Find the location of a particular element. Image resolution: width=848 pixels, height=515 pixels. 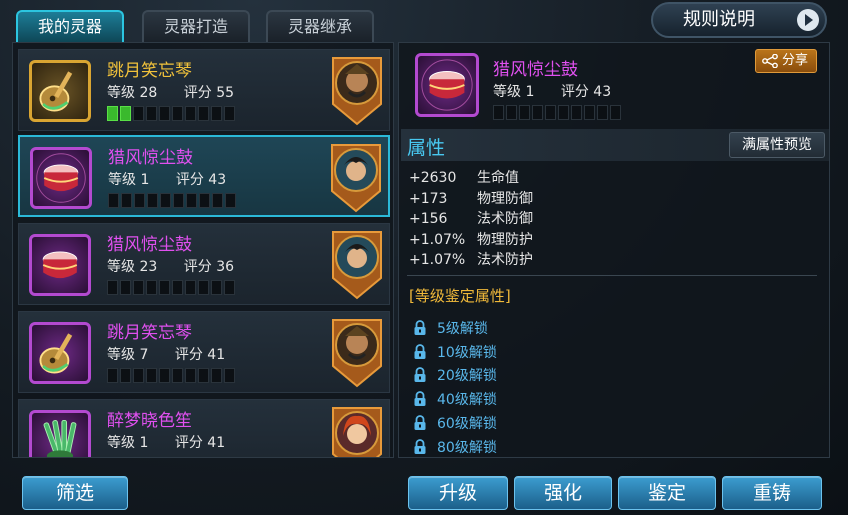

artifact-name: 醉梦晓色笙 is located at coordinates (149, 421).